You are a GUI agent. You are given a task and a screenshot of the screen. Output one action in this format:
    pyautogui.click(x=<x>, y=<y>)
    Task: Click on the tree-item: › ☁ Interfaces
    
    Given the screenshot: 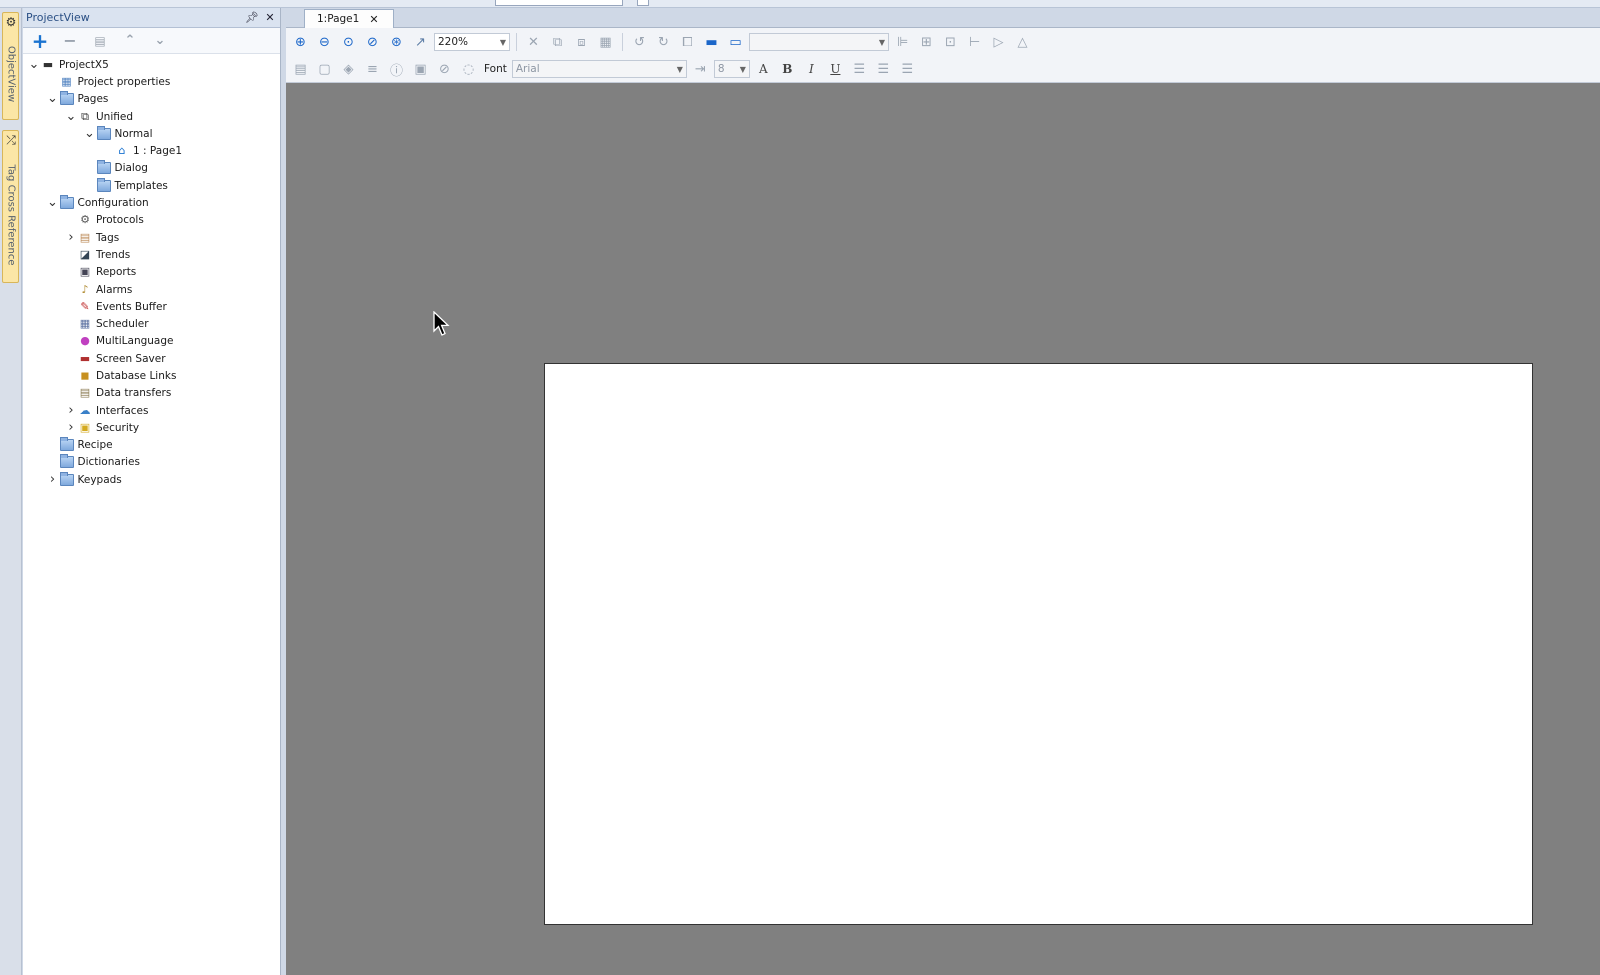 What is the action you would take?
    pyautogui.click(x=151, y=410)
    